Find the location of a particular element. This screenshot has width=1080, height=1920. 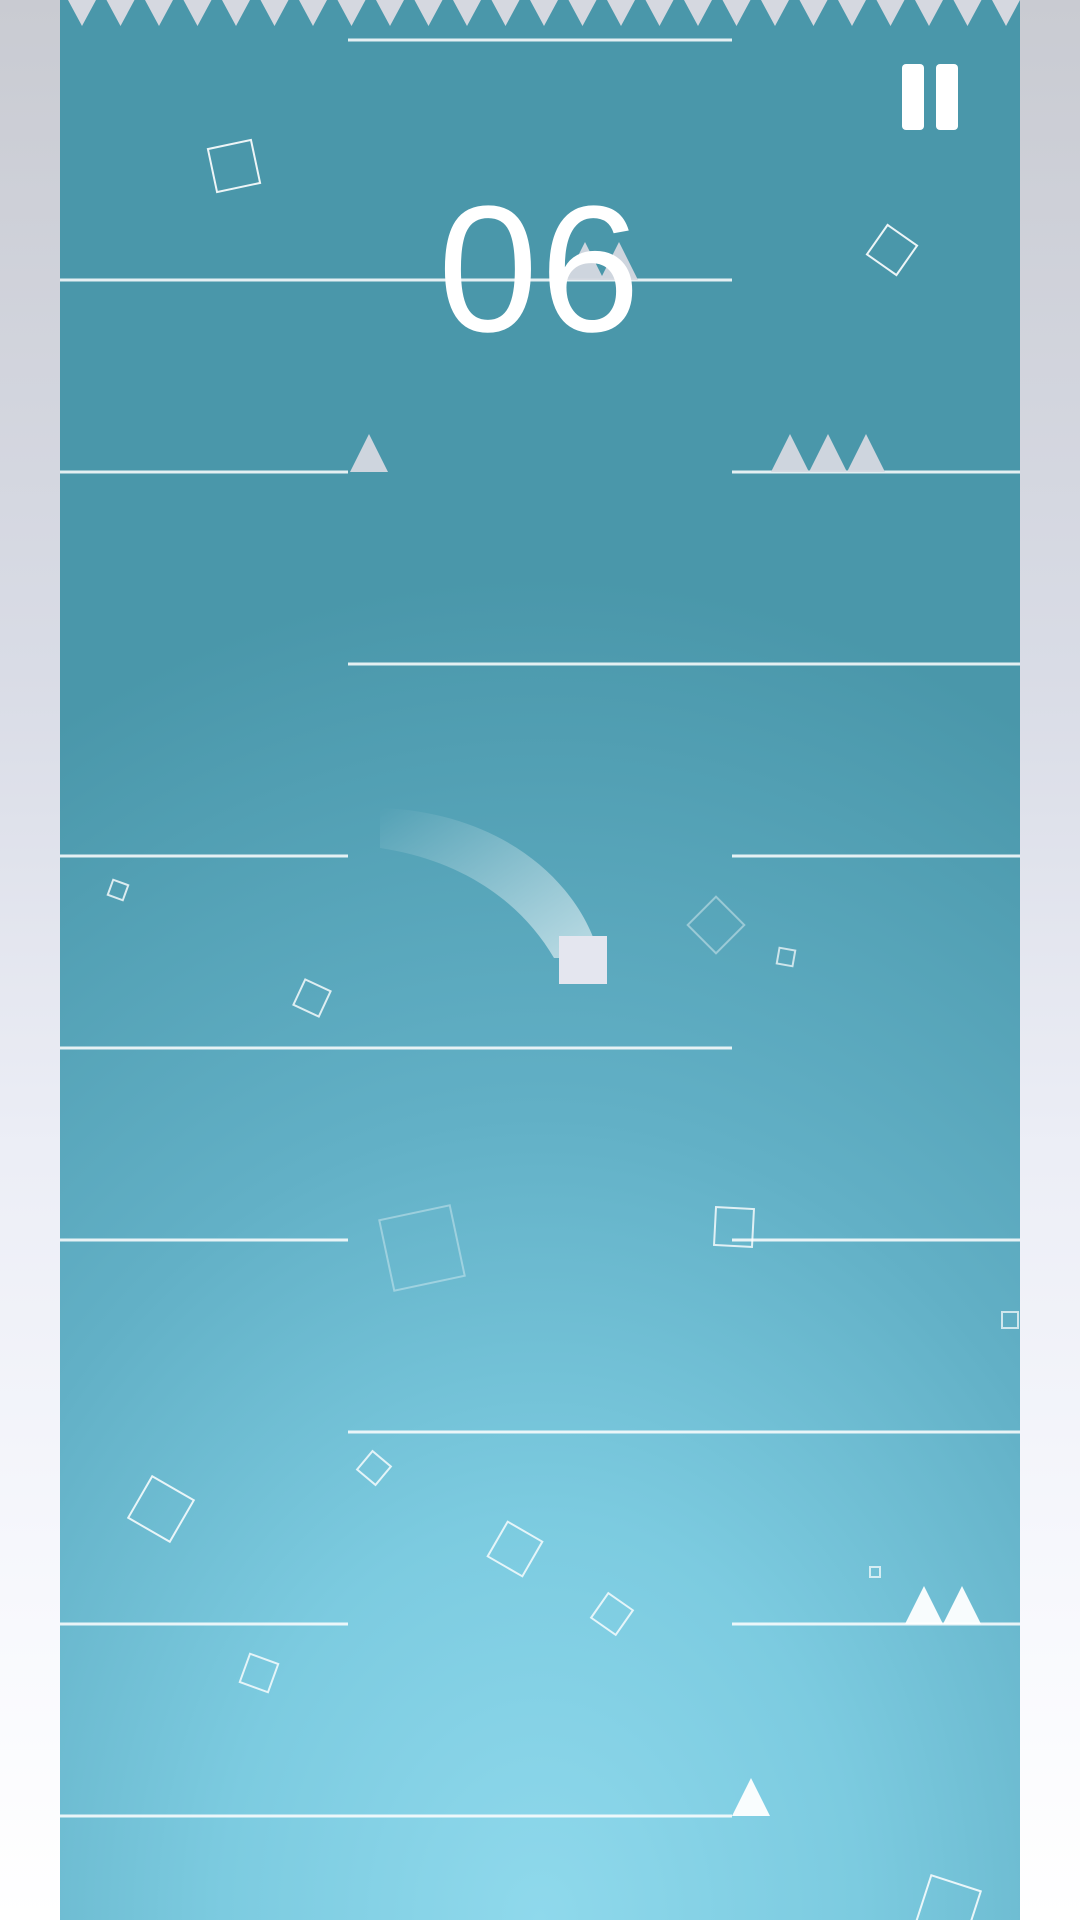

player-trail is located at coordinates (490, 883).